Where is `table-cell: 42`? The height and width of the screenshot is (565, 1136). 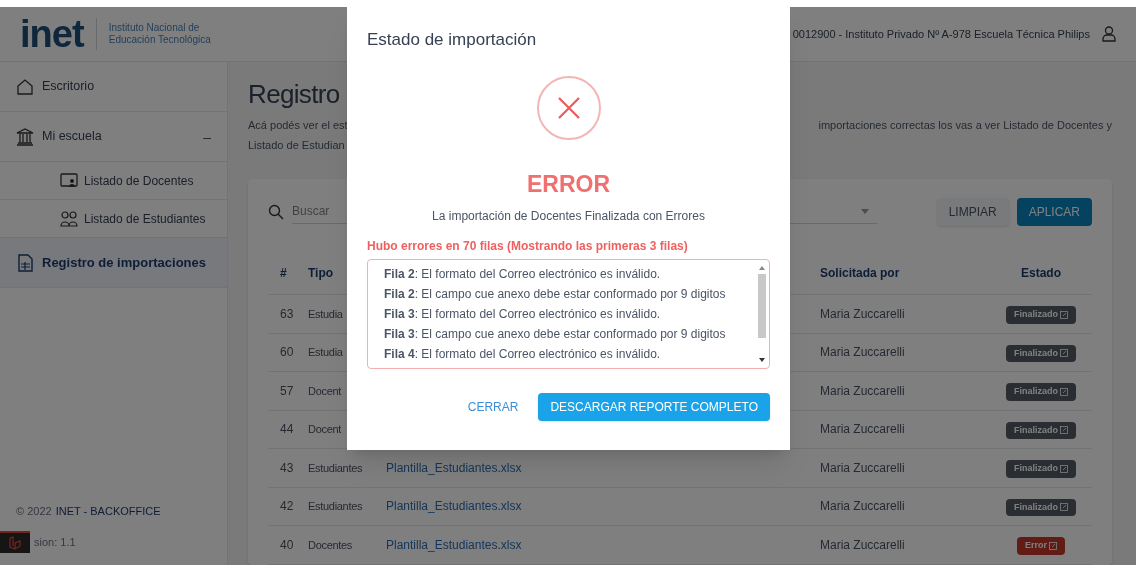
table-cell: 42 is located at coordinates (286, 506).